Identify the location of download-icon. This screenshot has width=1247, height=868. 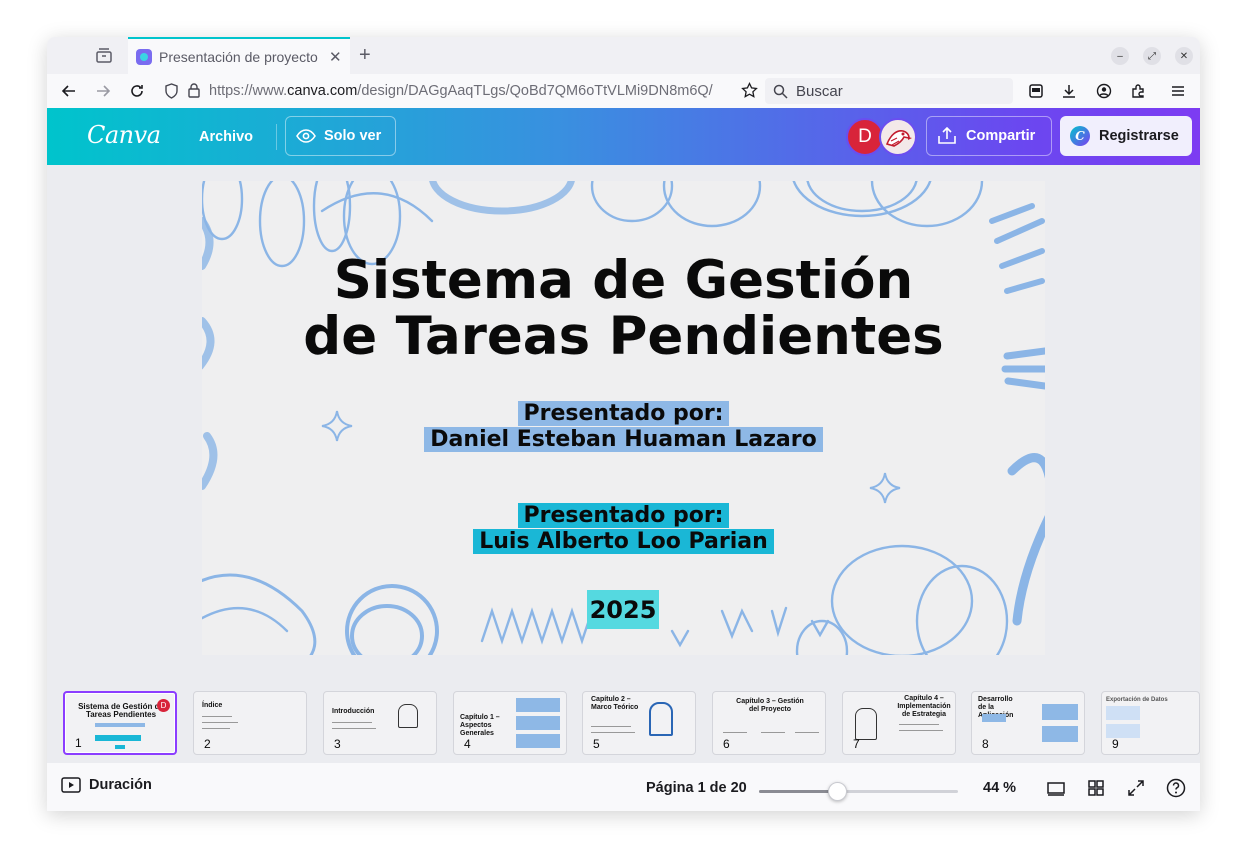
(1069, 91).